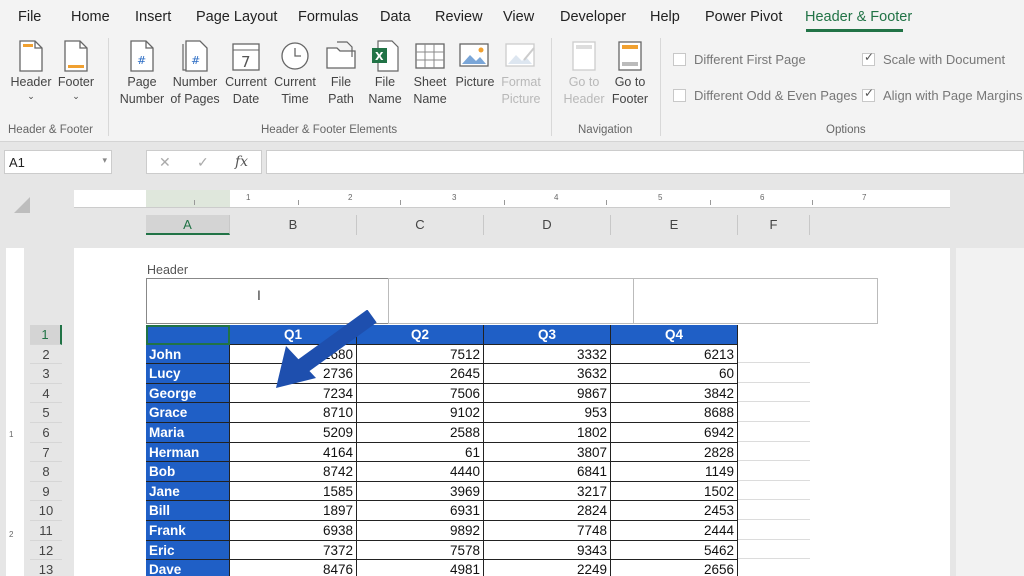 The image size is (1024, 576). Describe the element at coordinates (188, 354) in the screenshot. I see `name-cell: John` at that location.